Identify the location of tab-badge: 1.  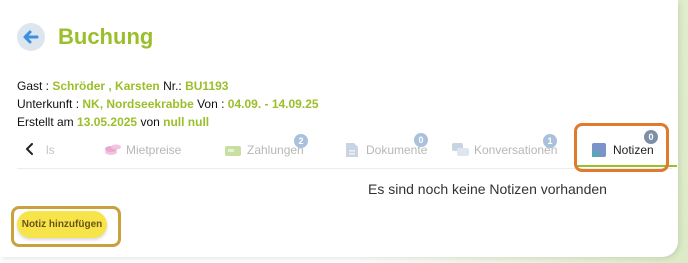
(550, 141).